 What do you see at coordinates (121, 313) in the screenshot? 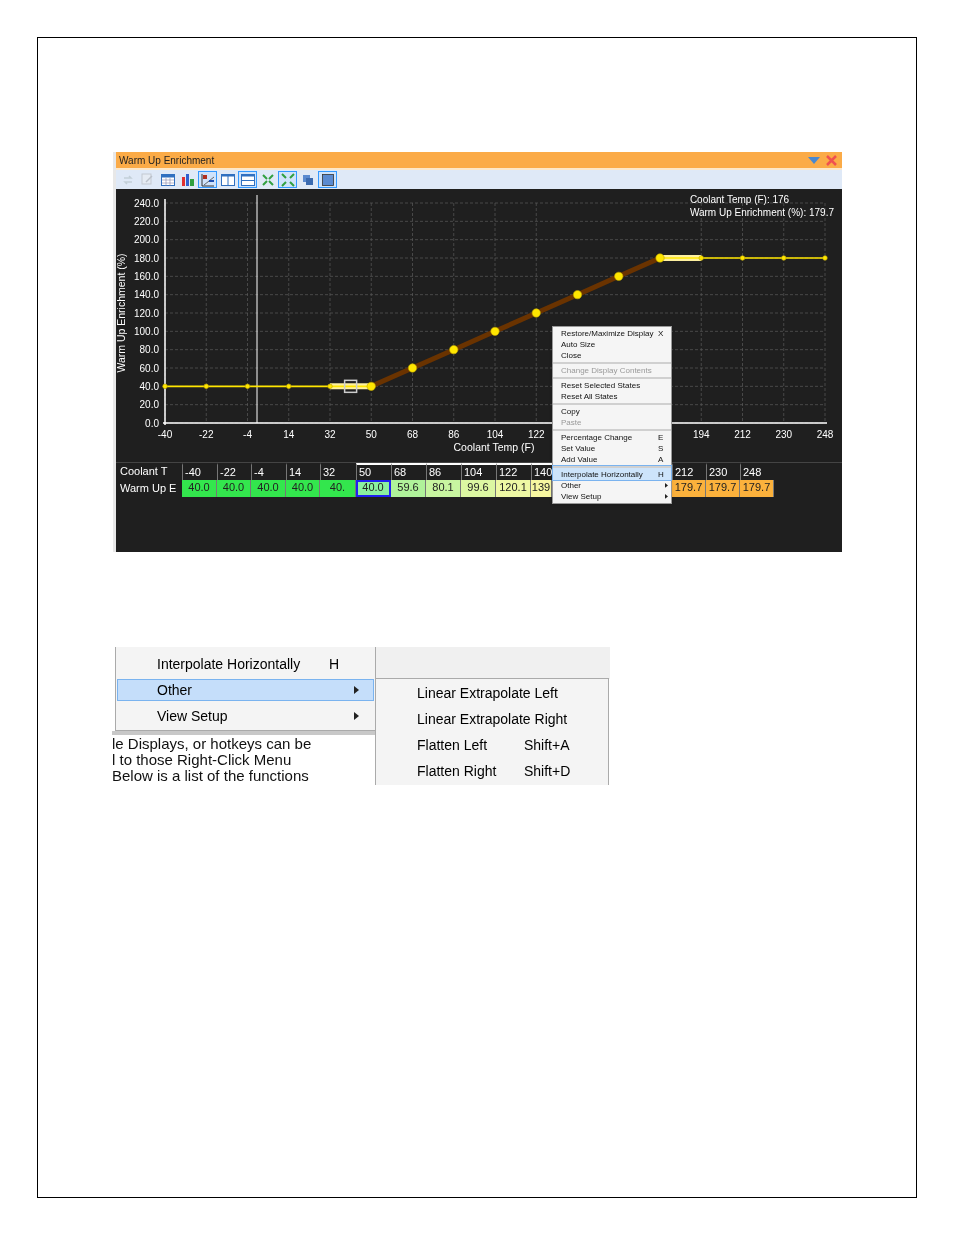
I see `y-axis-title: Warm Up Enrichment (%)` at bounding box center [121, 313].